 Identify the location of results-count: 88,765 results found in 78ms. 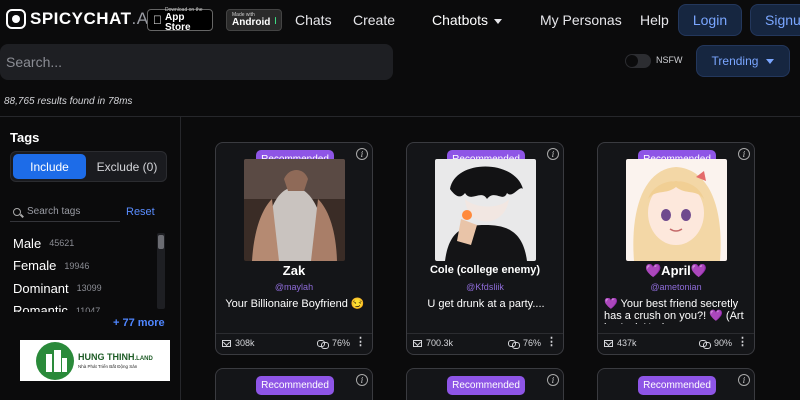
(68, 101).